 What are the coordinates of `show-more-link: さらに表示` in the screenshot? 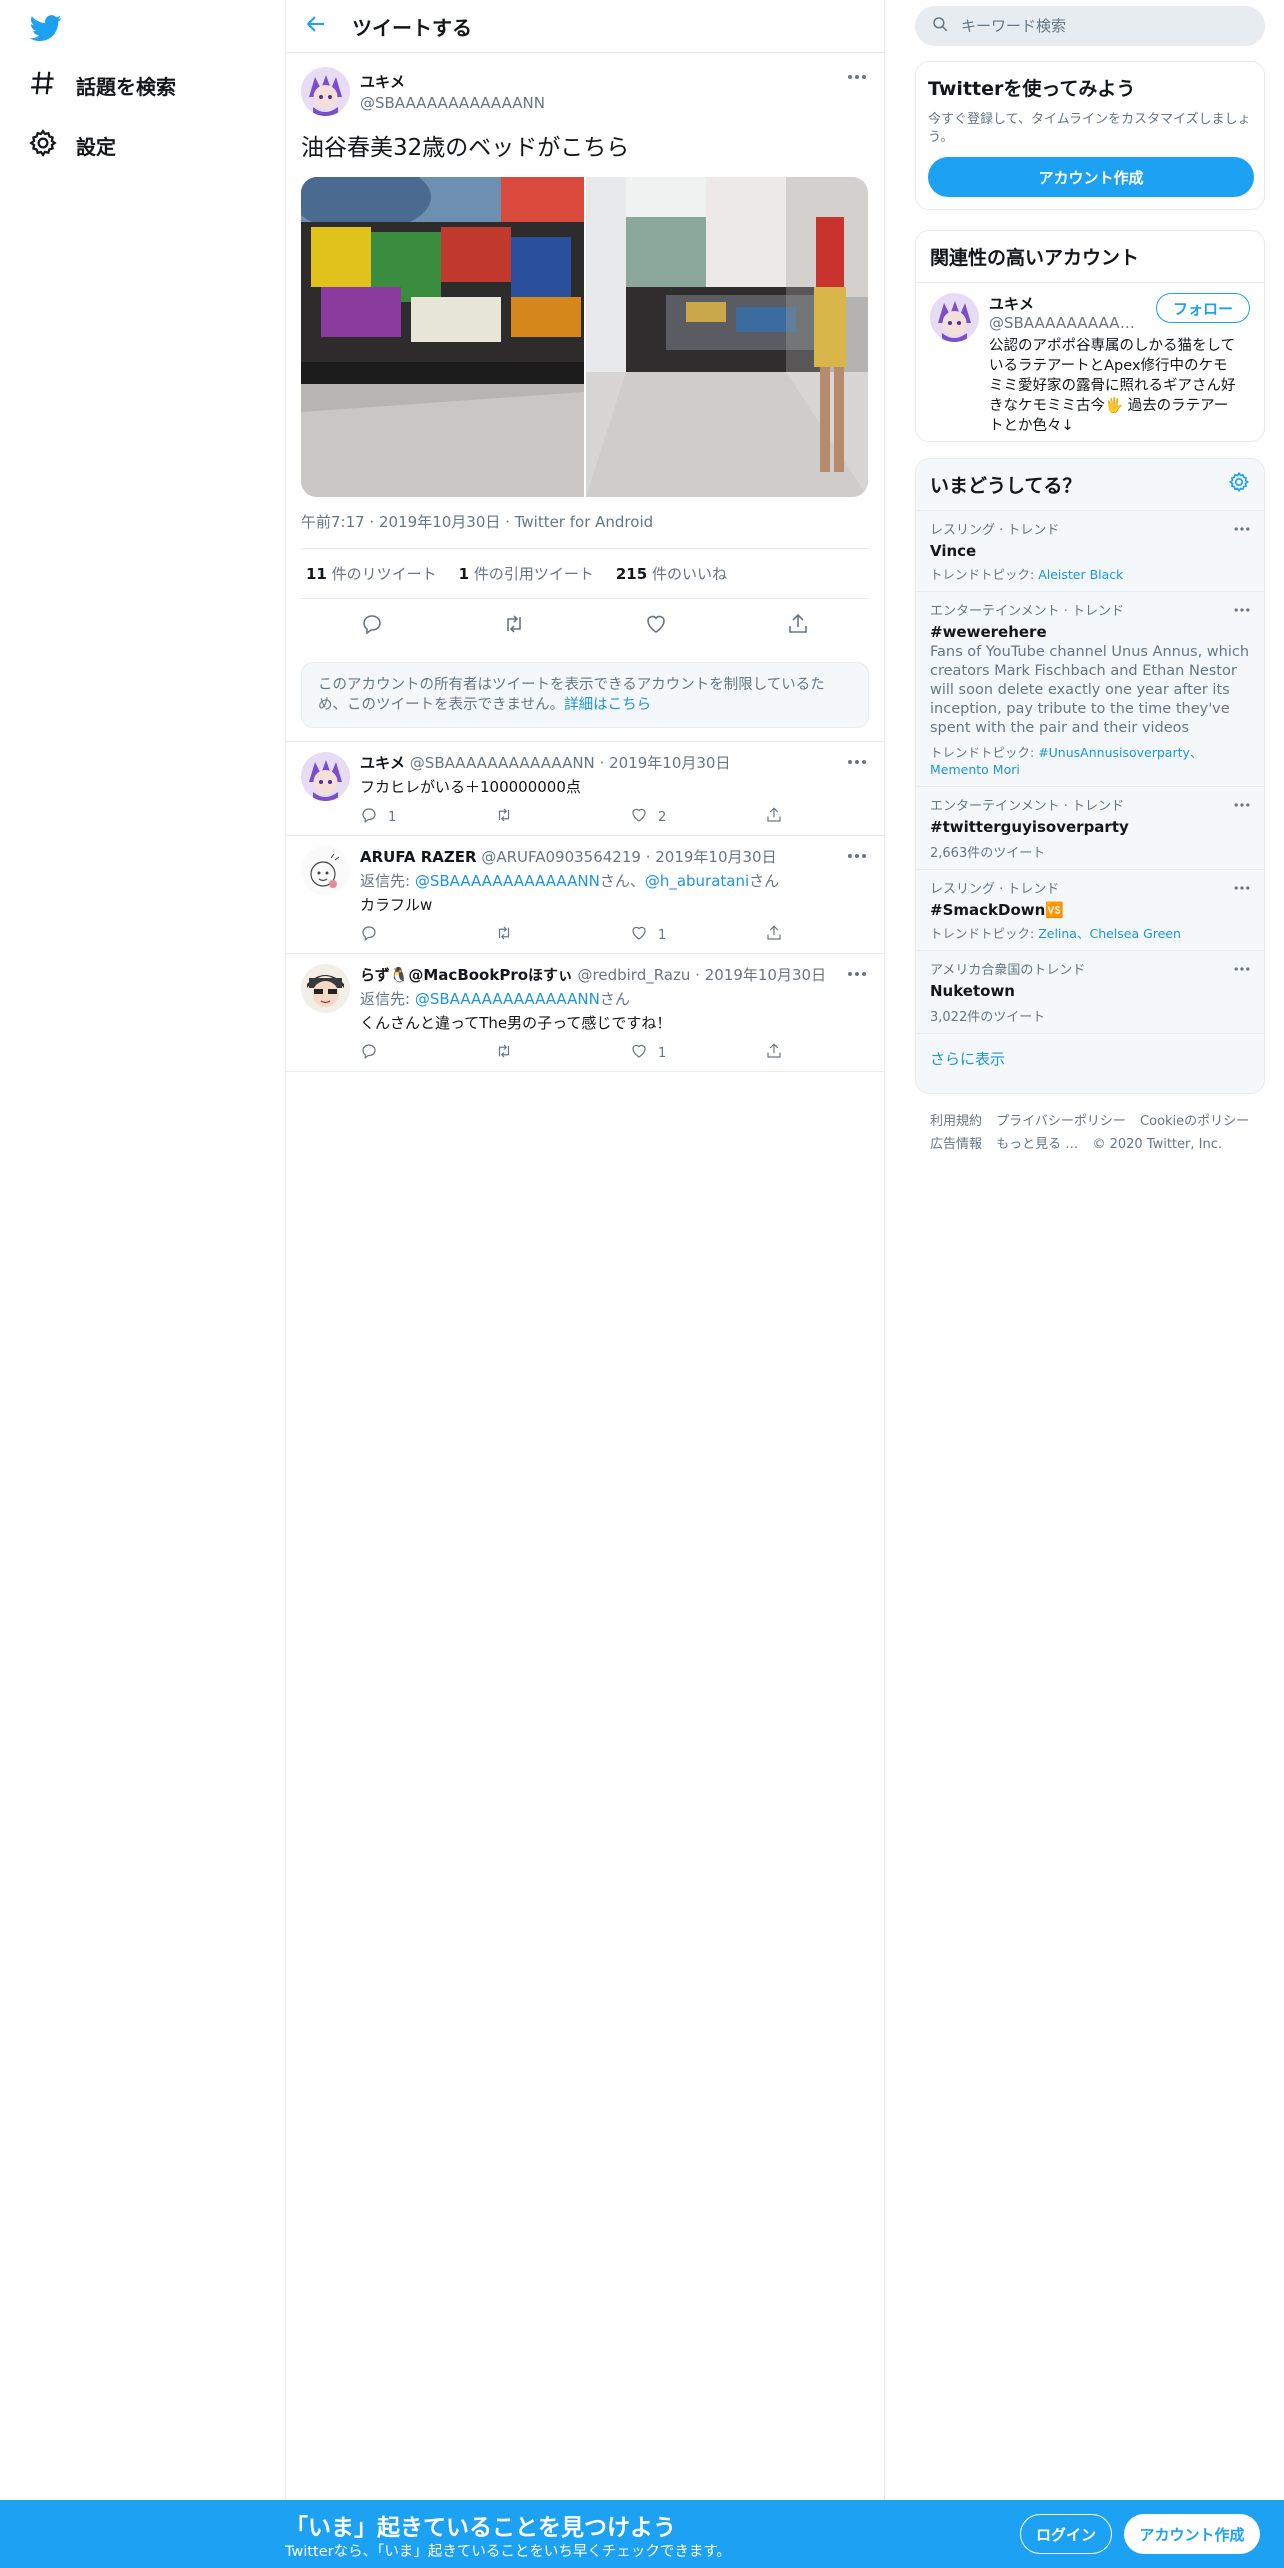 It's located at (1090, 1058).